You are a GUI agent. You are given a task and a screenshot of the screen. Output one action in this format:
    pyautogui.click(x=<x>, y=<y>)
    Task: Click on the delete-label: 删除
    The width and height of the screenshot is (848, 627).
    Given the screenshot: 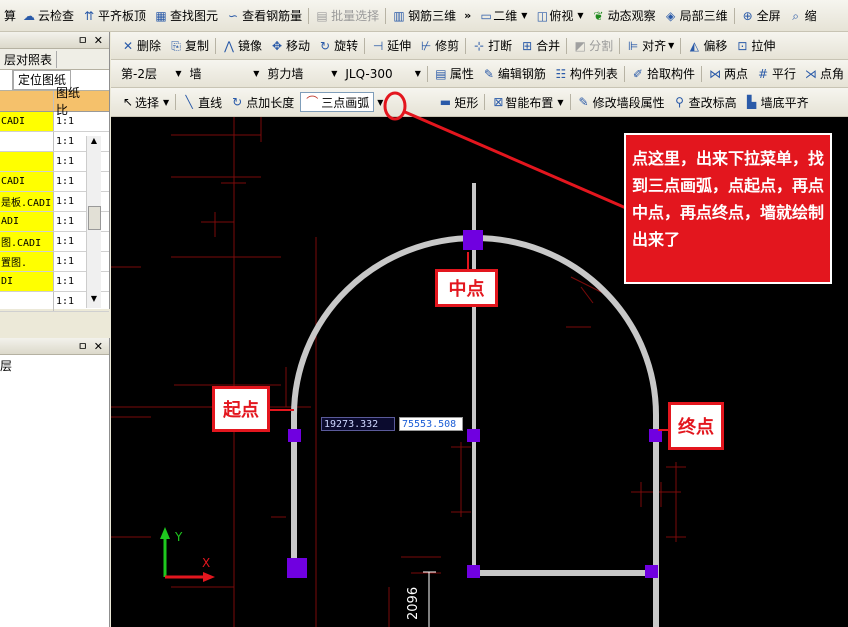 What is the action you would take?
    pyautogui.click(x=149, y=46)
    